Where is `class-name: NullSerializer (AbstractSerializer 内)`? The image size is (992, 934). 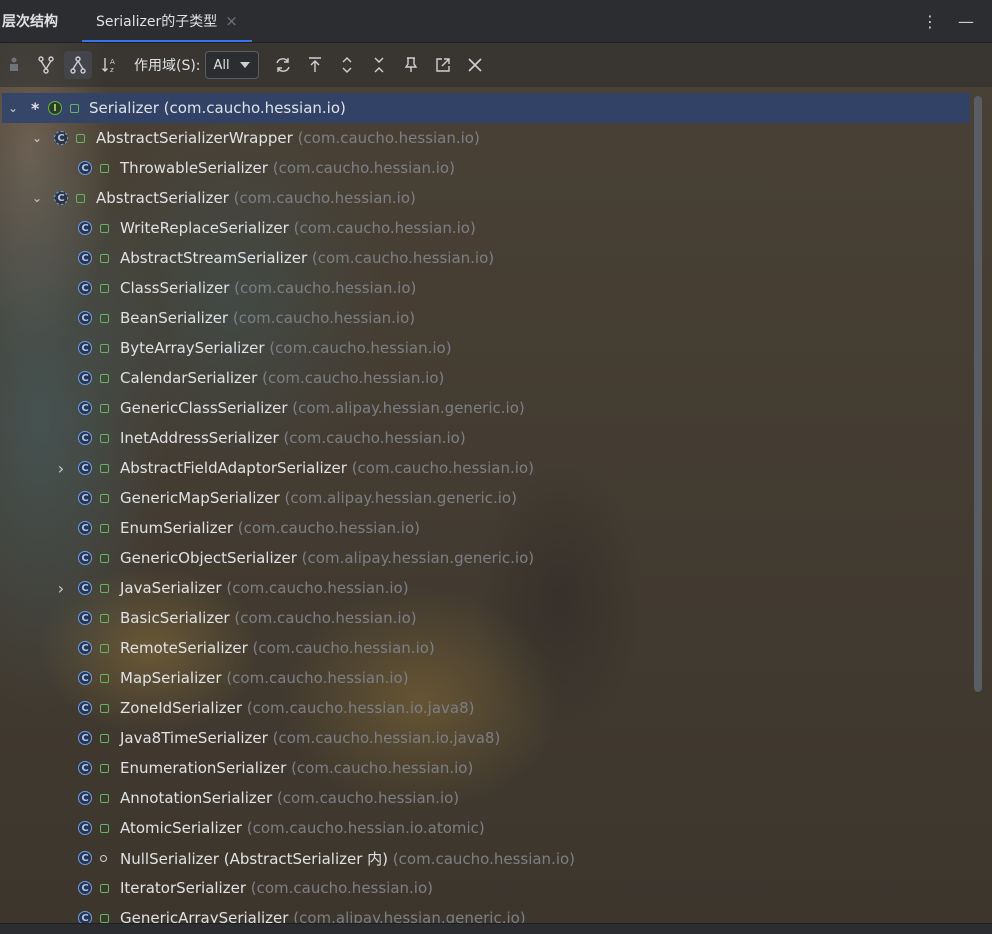 class-name: NullSerializer (AbstractSerializer 内) is located at coordinates (254, 858).